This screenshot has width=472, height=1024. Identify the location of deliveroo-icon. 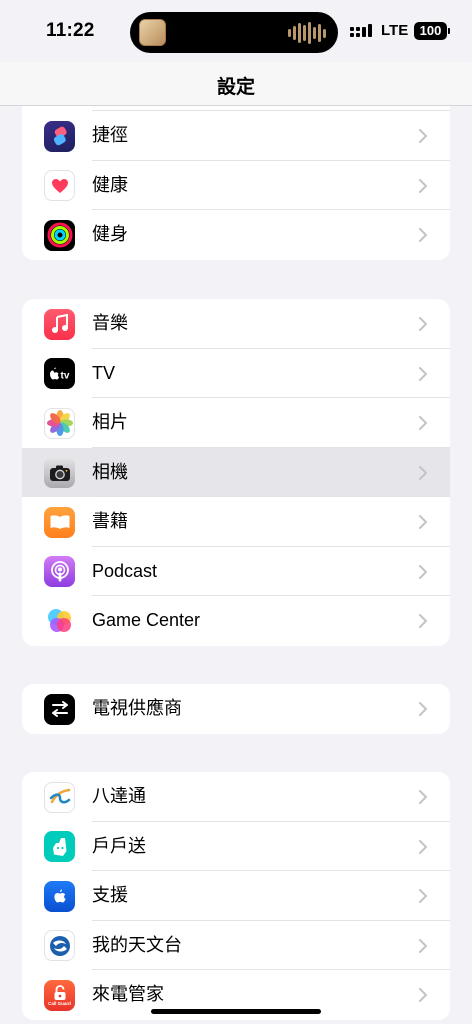
(59, 846).